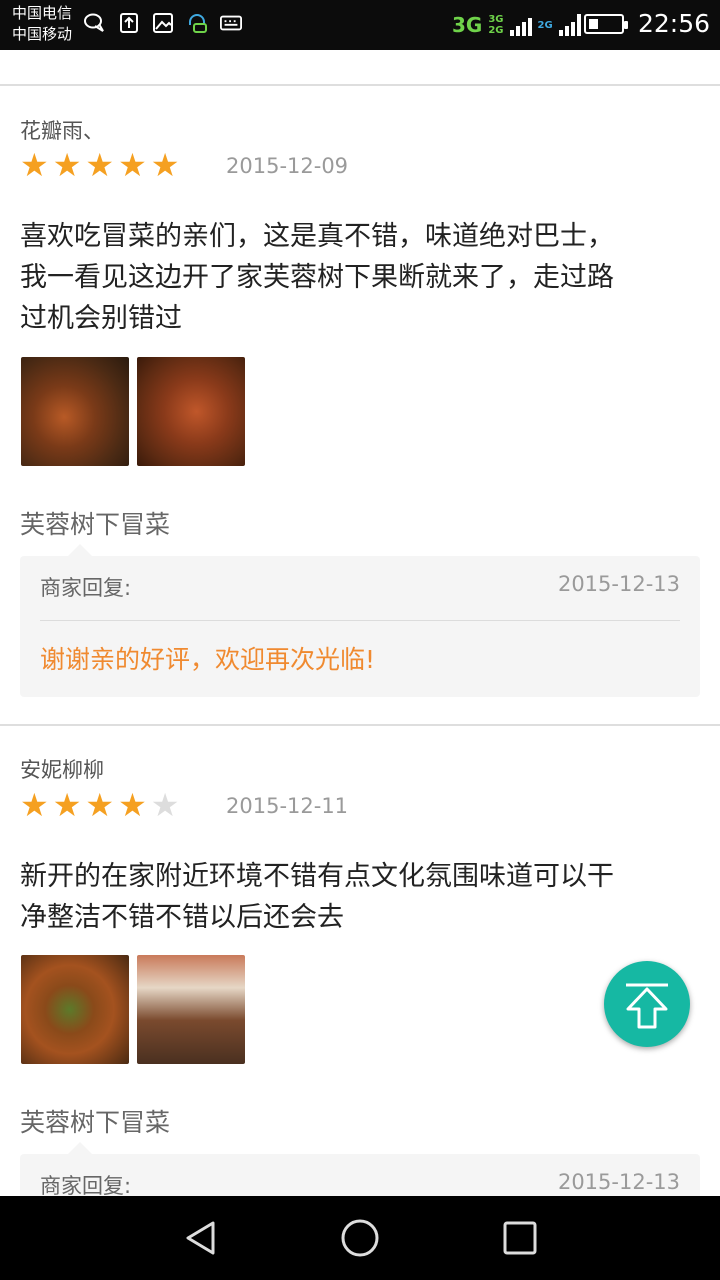  Describe the element at coordinates (360, 626) in the screenshot. I see `merchant-reply: 商家回复: 2015-12-13 谢谢亲的好评，欢迎再次光临!` at that location.